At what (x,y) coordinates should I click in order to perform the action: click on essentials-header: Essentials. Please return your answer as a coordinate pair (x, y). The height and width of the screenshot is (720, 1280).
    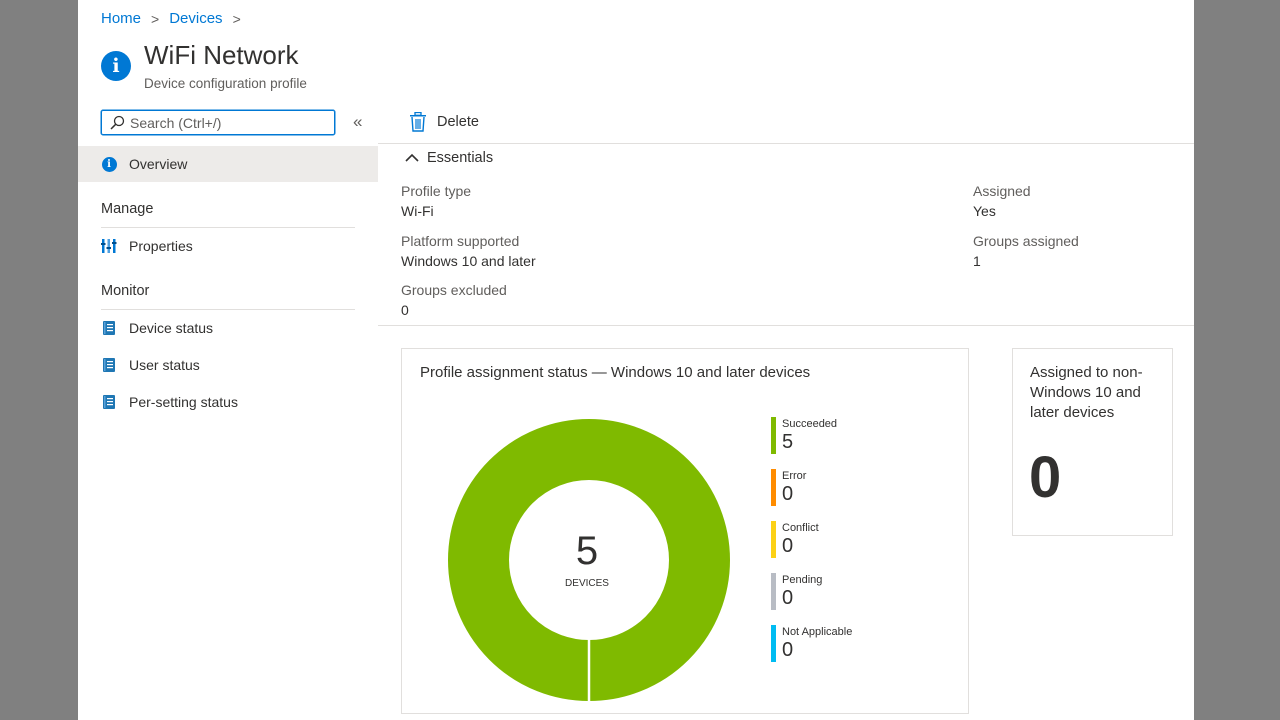
    Looking at the image, I should click on (460, 158).